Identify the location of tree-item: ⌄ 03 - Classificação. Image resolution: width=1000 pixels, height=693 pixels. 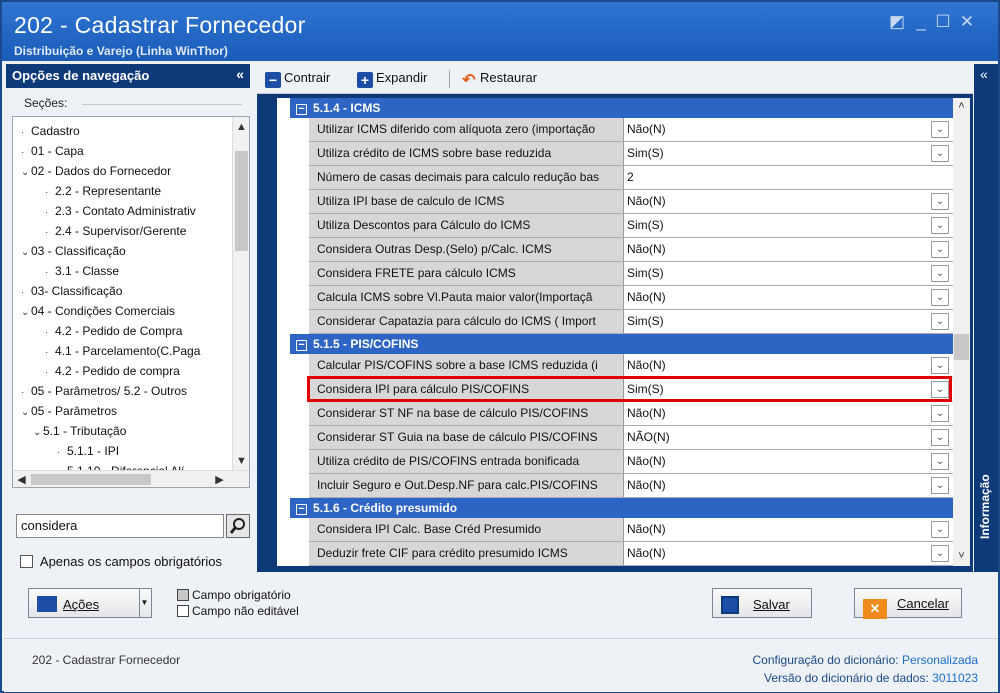
(123, 251).